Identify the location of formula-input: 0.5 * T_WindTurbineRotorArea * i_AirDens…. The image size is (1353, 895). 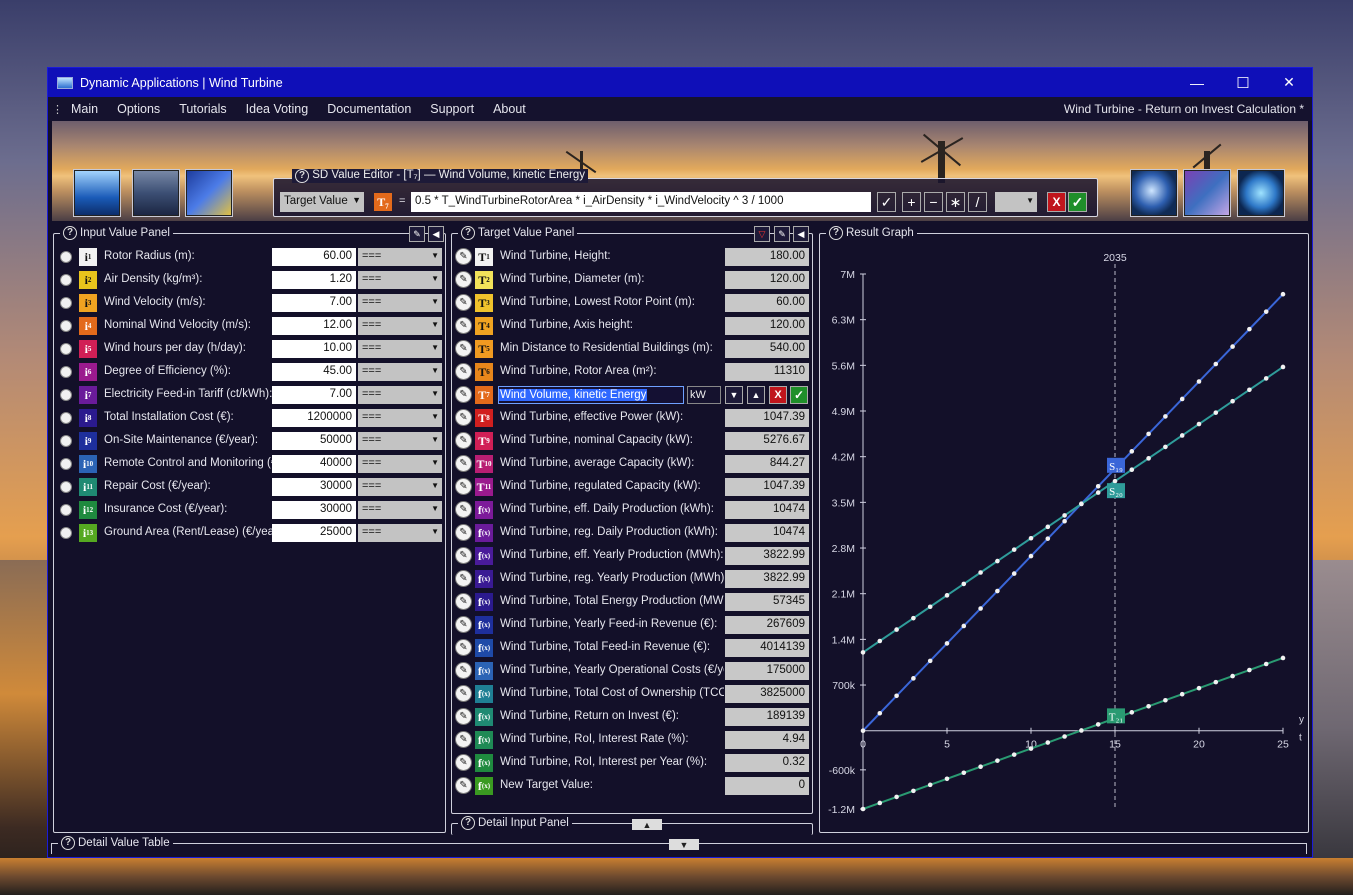
(641, 202).